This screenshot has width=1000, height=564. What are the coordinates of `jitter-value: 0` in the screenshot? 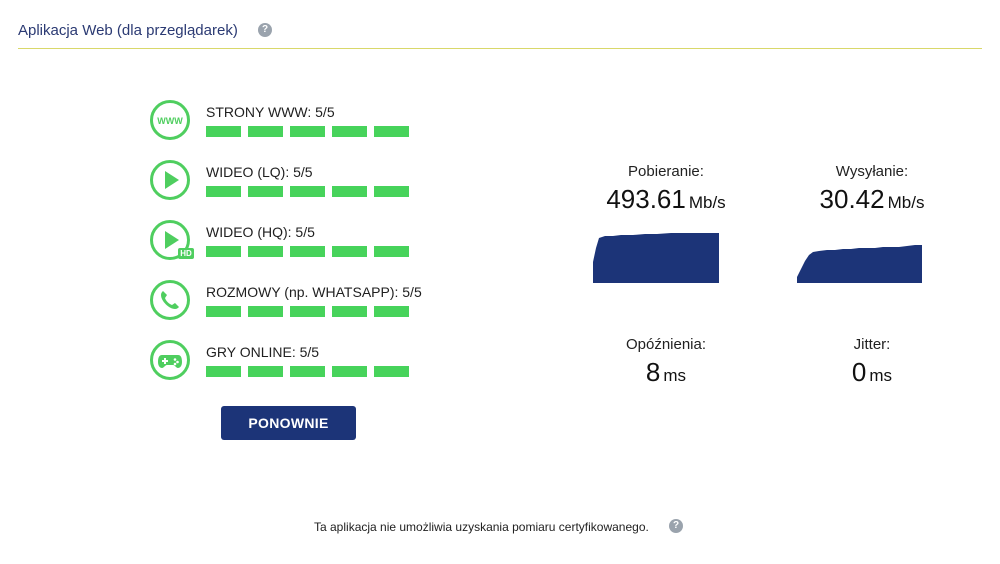 It's located at (859, 372).